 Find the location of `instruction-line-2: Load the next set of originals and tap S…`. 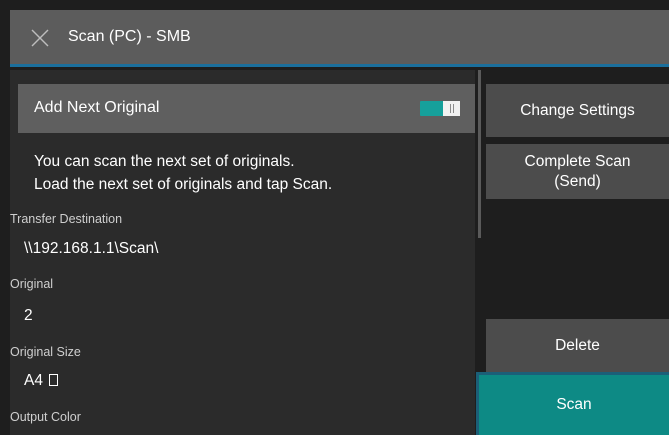

instruction-line-2: Load the next set of originals and tap S… is located at coordinates (183, 184).